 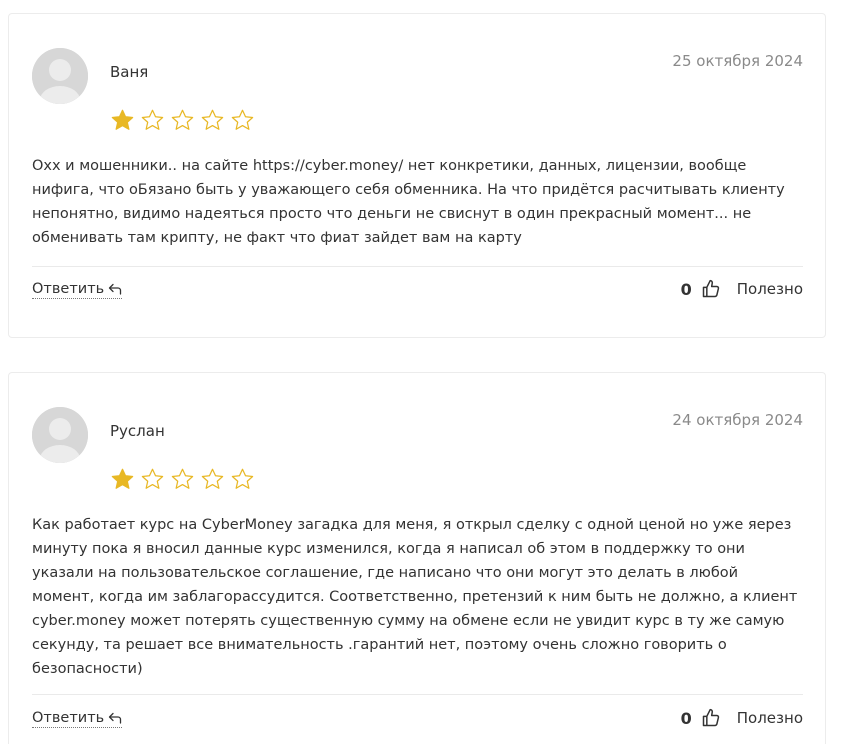 What do you see at coordinates (737, 420) in the screenshot?
I see `review-date: 24 октября 2024` at bounding box center [737, 420].